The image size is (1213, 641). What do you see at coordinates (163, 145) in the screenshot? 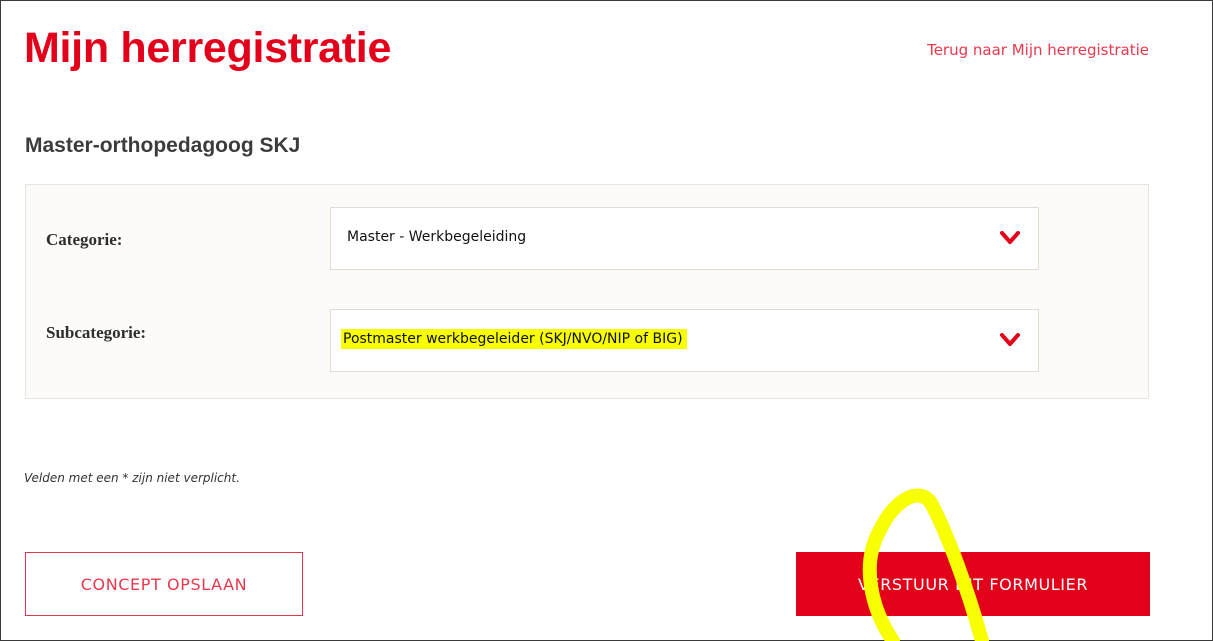
I see `registration-subtitle: Master-orthopedagoog SKJ` at bounding box center [163, 145].